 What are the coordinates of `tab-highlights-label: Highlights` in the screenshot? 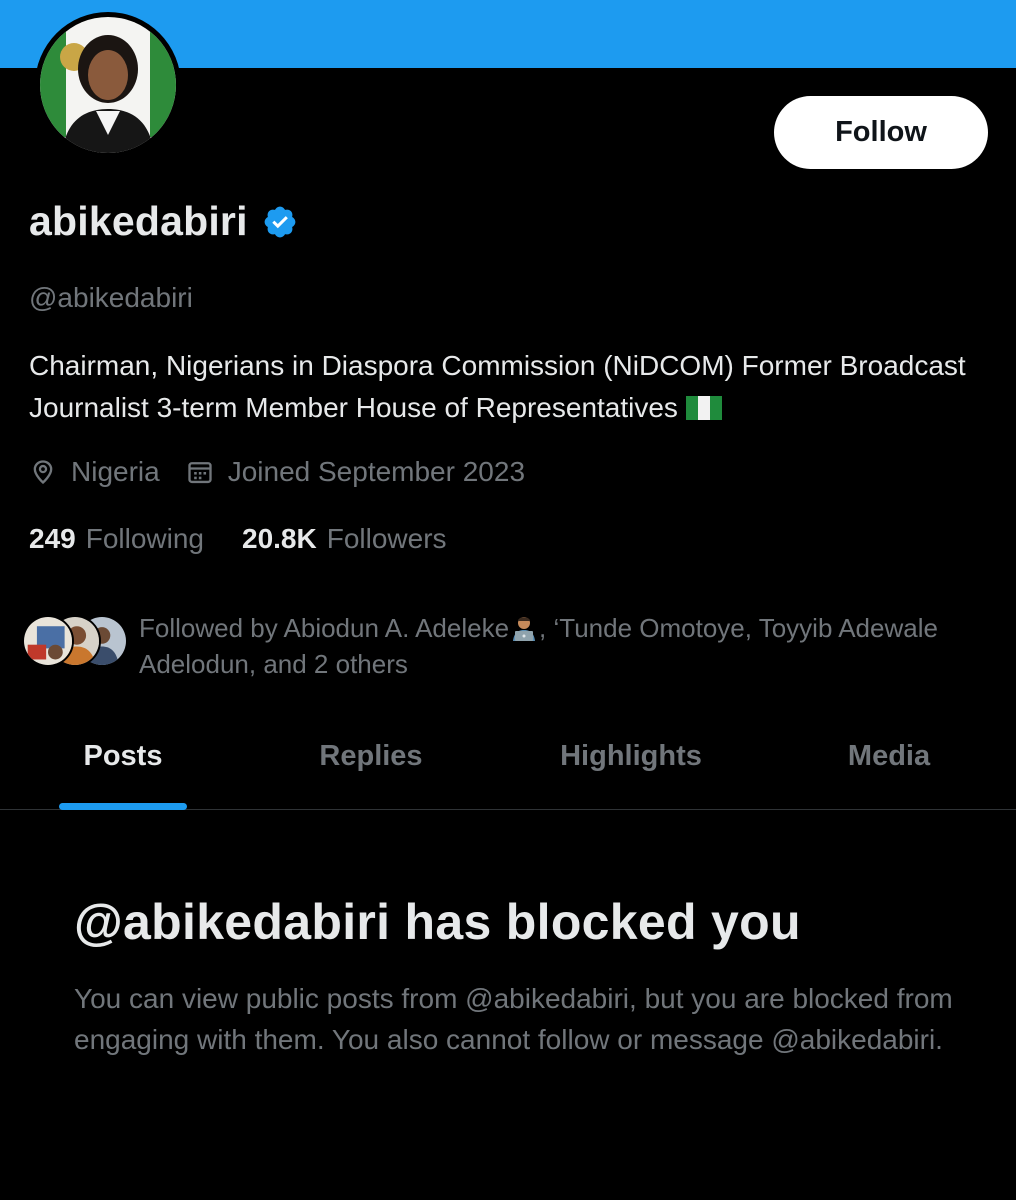 It's located at (631, 756).